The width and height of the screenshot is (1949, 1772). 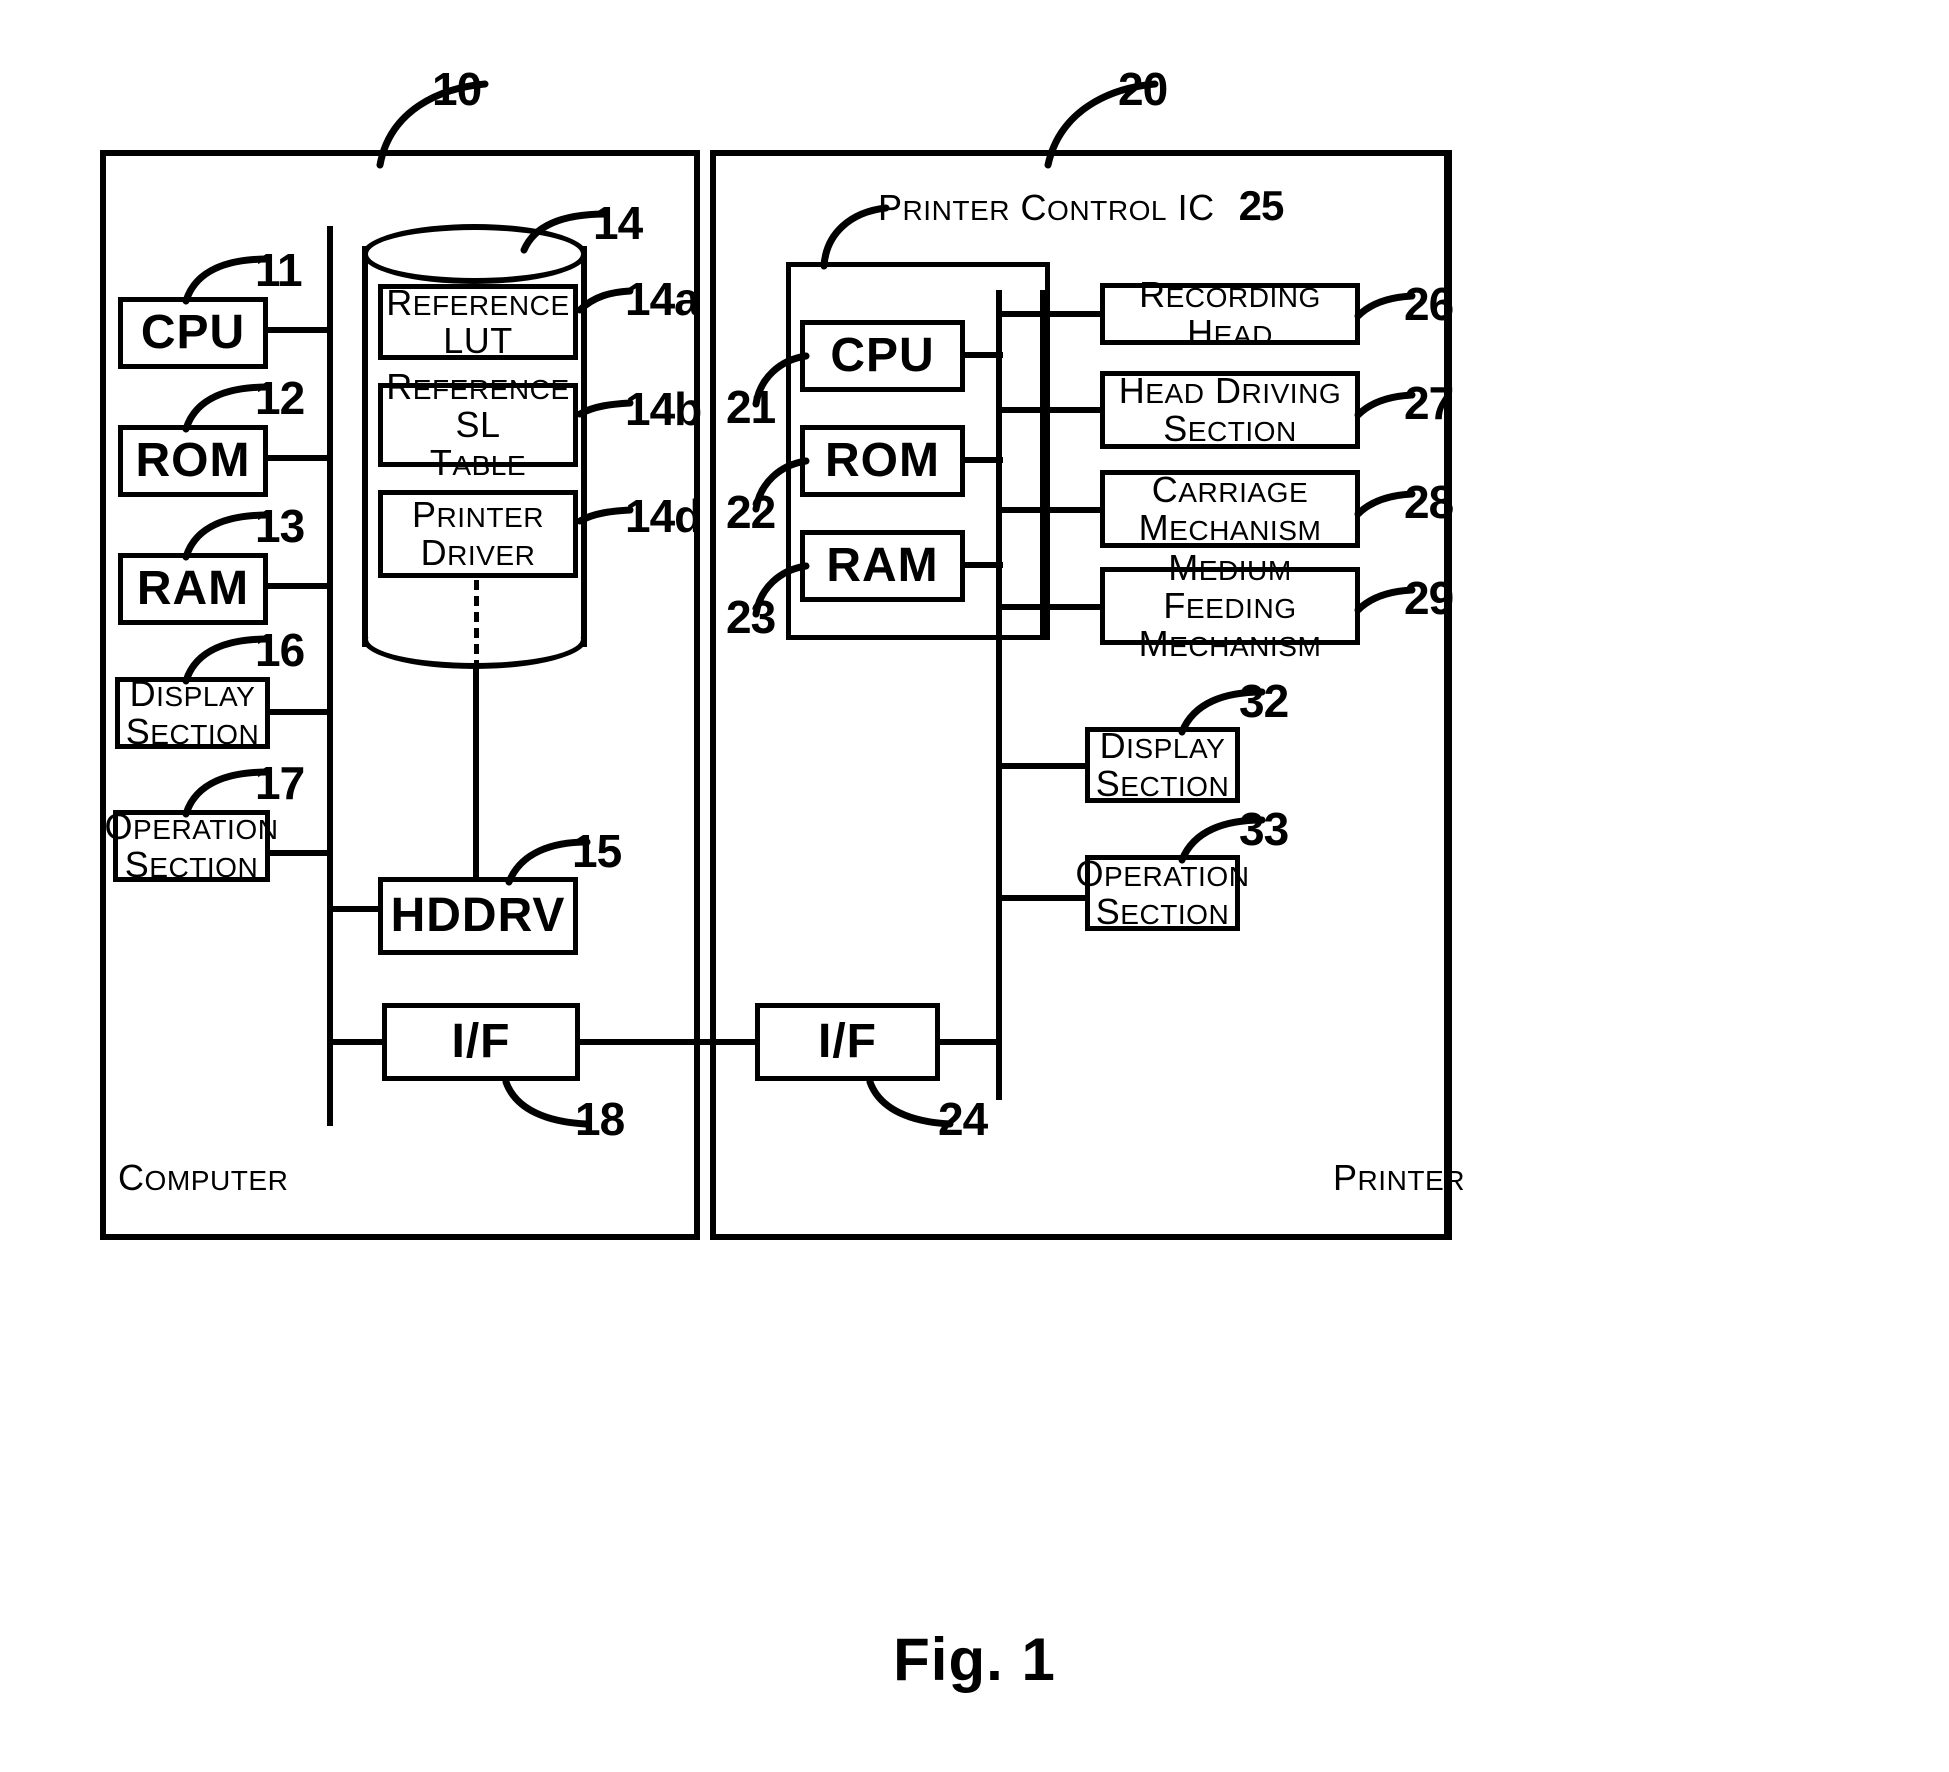 What do you see at coordinates (1230, 313) in the screenshot?
I see `recording-head-block: Recording Head` at bounding box center [1230, 313].